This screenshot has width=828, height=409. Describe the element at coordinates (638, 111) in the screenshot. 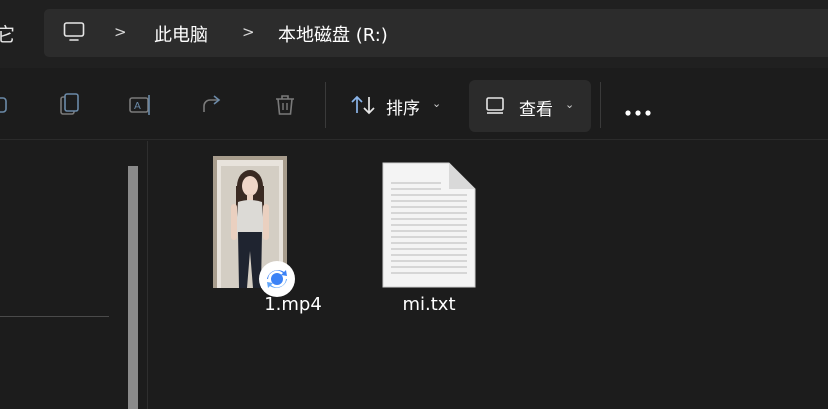

I see `more-icon` at that location.